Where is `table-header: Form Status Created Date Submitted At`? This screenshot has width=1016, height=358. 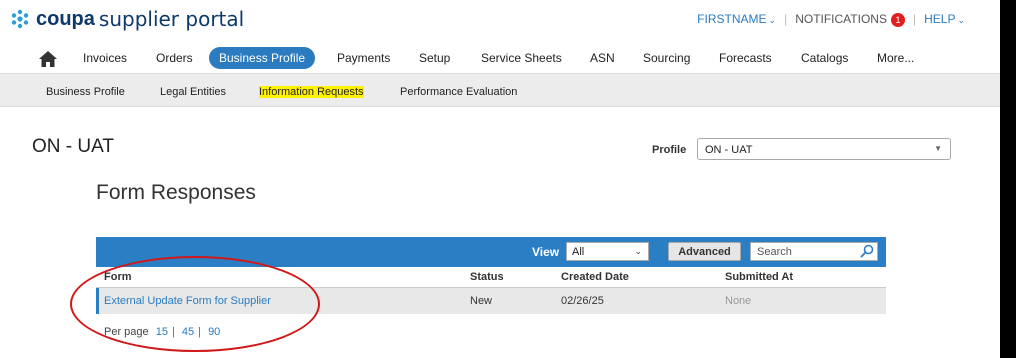
table-header: Form Status Created Date Submitted At is located at coordinates (491, 277).